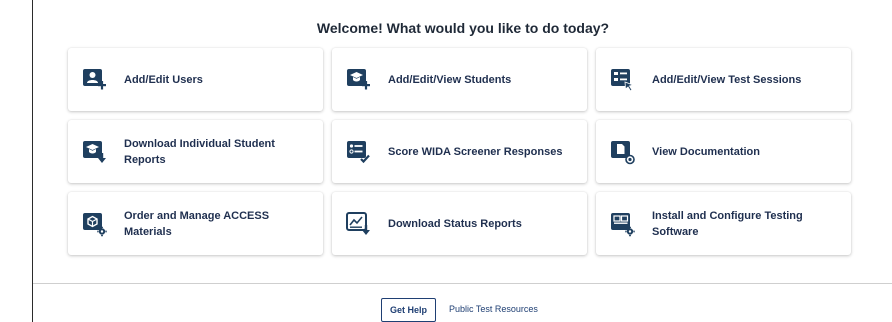  I want to click on card-label: Add/Edit/View Students, so click(450, 79).